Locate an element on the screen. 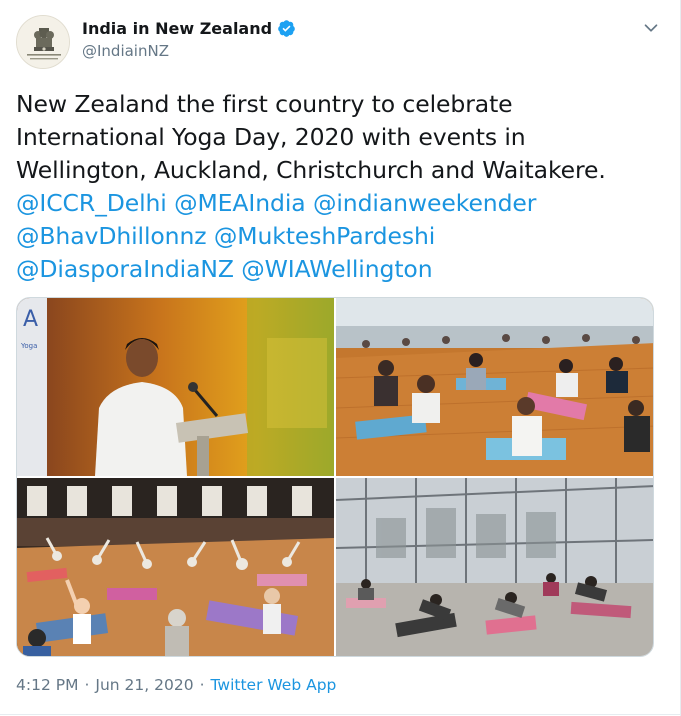 The height and width of the screenshot is (716, 681). emblem-of-india-icon is located at coordinates (43, 42).